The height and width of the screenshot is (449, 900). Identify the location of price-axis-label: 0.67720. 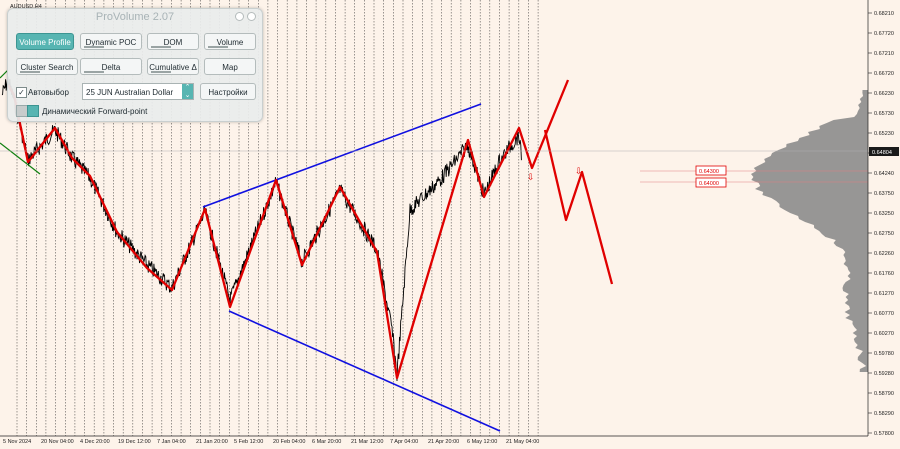
(884, 34).